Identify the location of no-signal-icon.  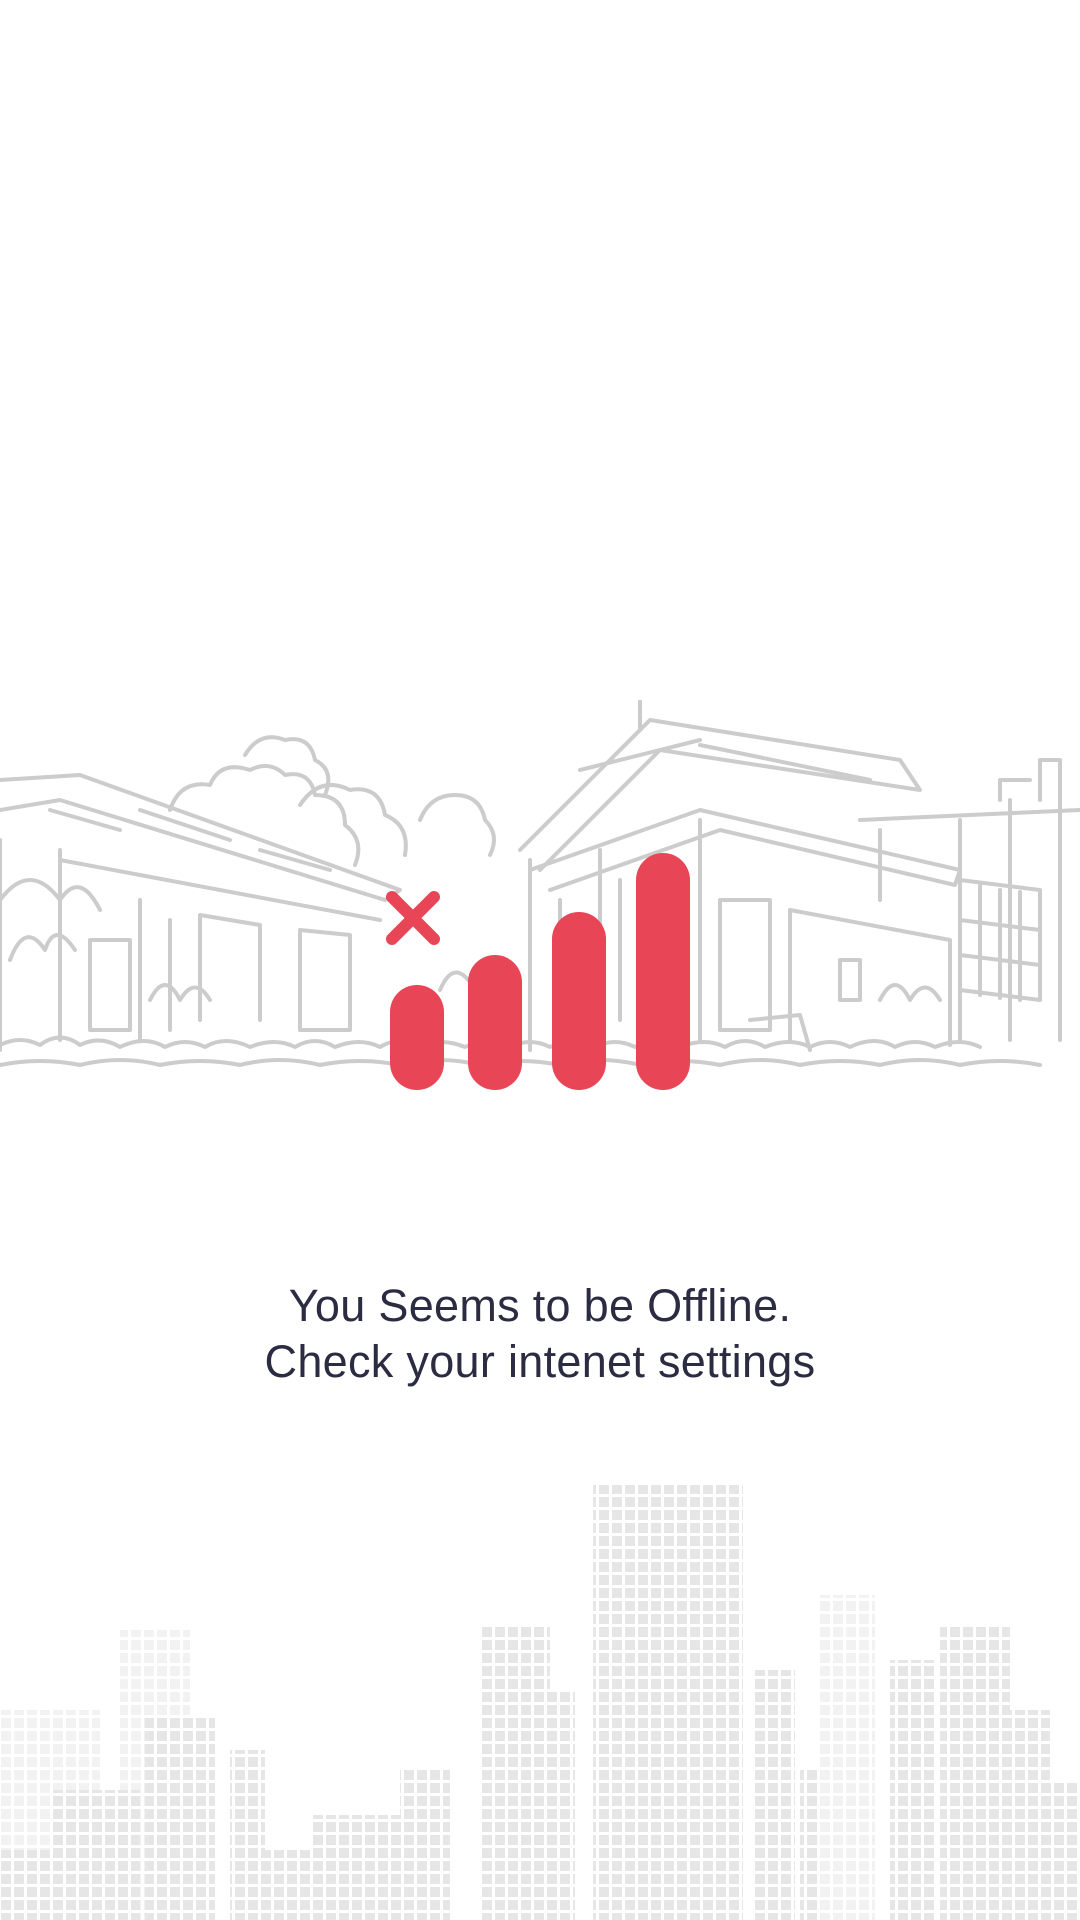
(538, 971).